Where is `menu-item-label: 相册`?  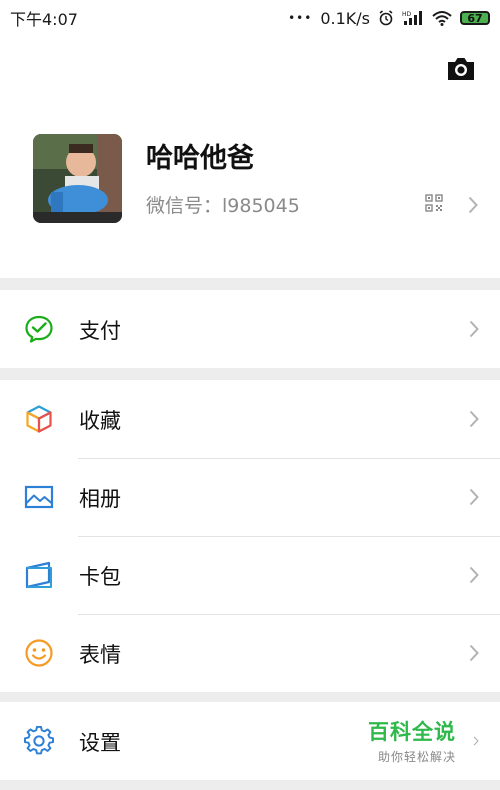 menu-item-label: 相册 is located at coordinates (100, 499).